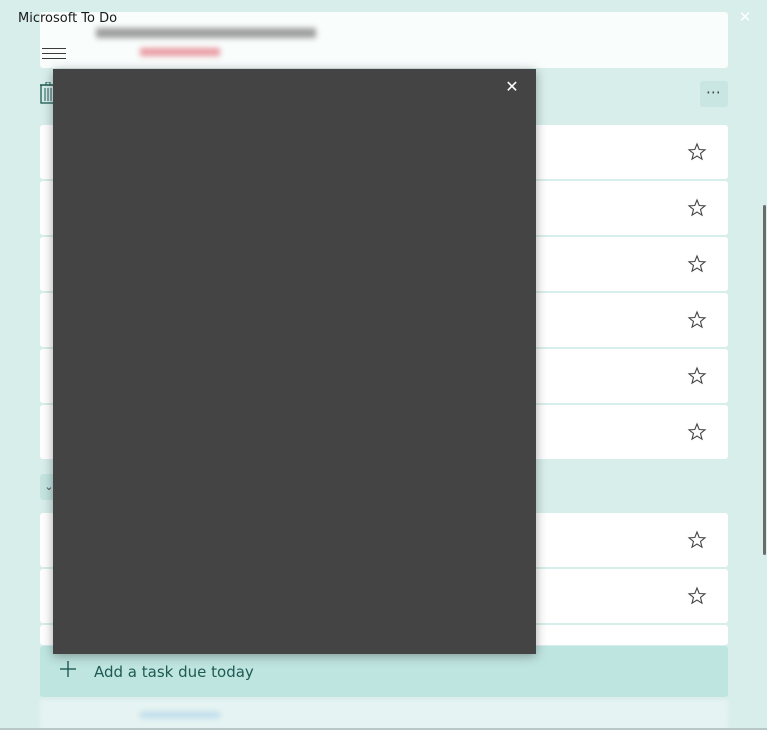 The image size is (767, 730). Describe the element at coordinates (174, 672) in the screenshot. I see `add-task-label: Add a task due today` at that location.